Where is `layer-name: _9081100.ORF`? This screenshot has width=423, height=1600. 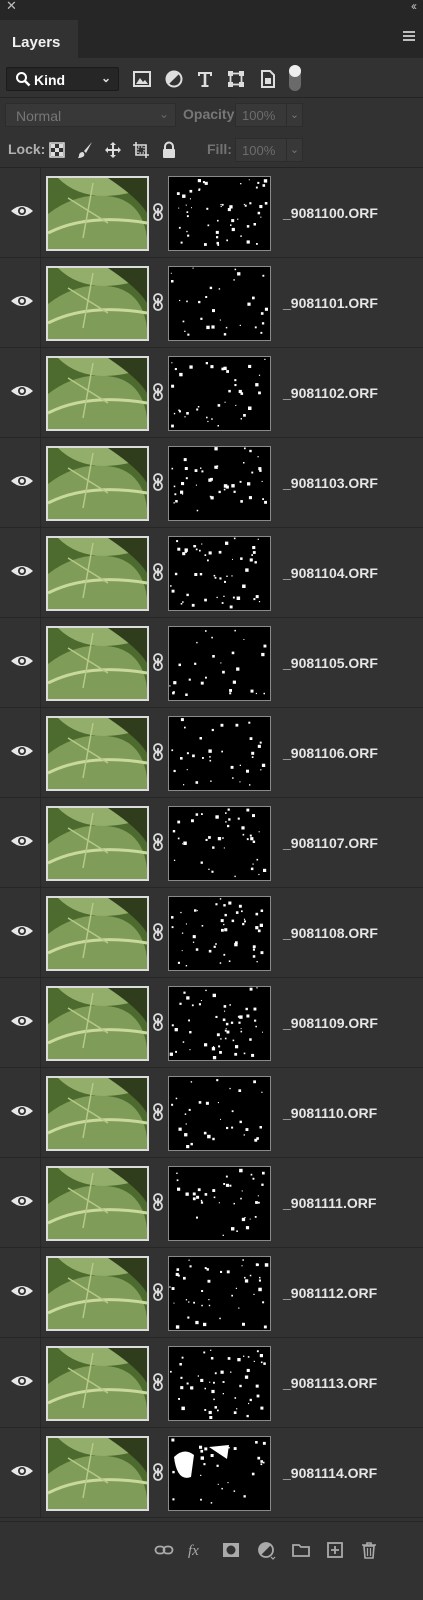
layer-name: _9081100.ORF is located at coordinates (330, 213).